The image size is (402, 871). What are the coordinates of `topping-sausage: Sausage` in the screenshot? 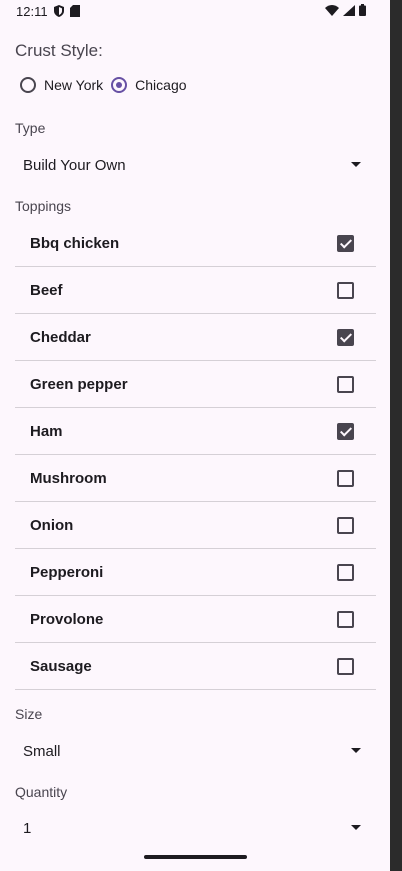 It's located at (195, 666).